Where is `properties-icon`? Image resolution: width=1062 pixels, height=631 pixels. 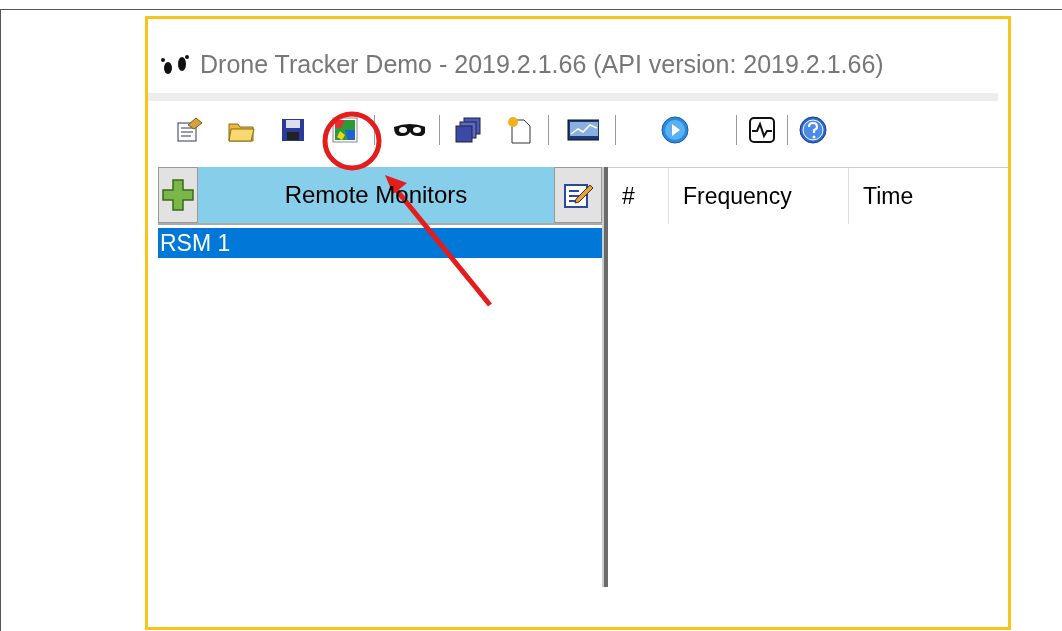
properties-icon is located at coordinates (189, 130).